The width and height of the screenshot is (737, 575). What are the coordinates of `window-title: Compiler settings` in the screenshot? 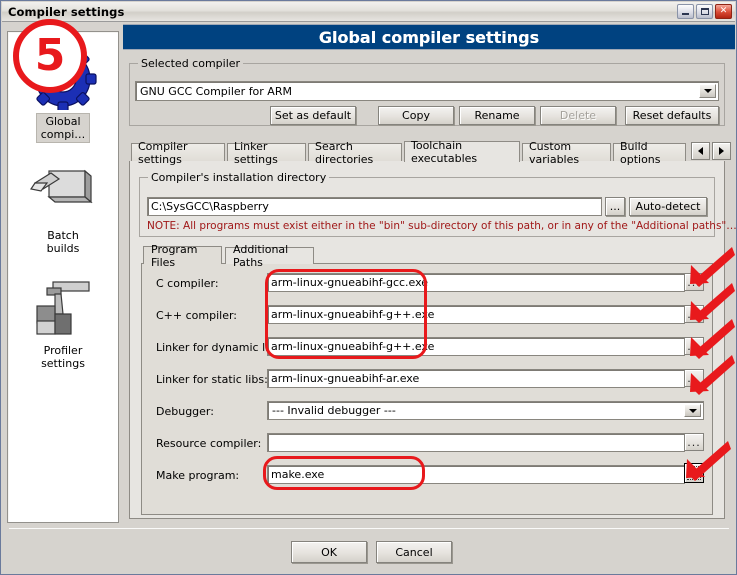 It's located at (66, 11).